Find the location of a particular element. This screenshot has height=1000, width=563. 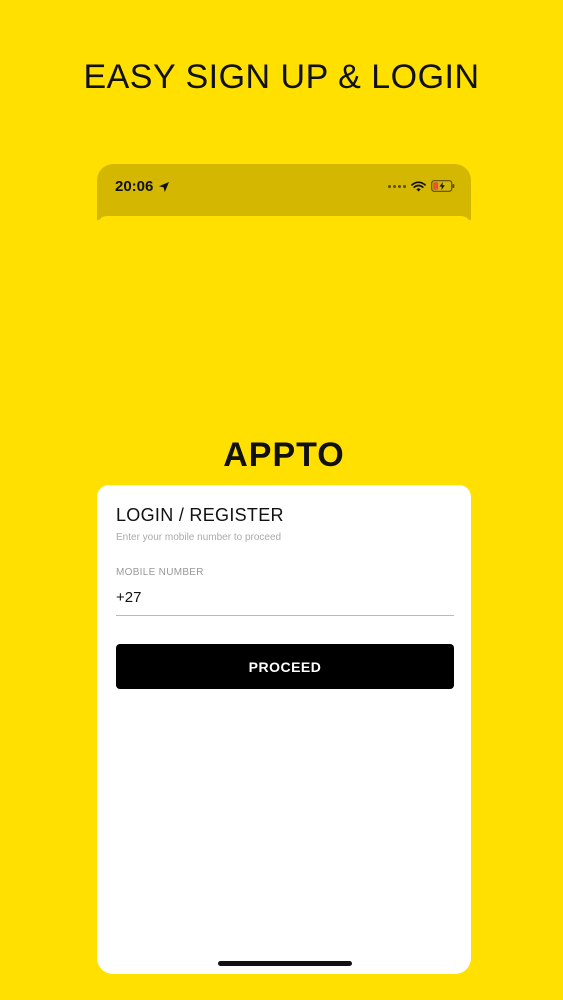

status-time-group: 20:06 is located at coordinates (142, 186).